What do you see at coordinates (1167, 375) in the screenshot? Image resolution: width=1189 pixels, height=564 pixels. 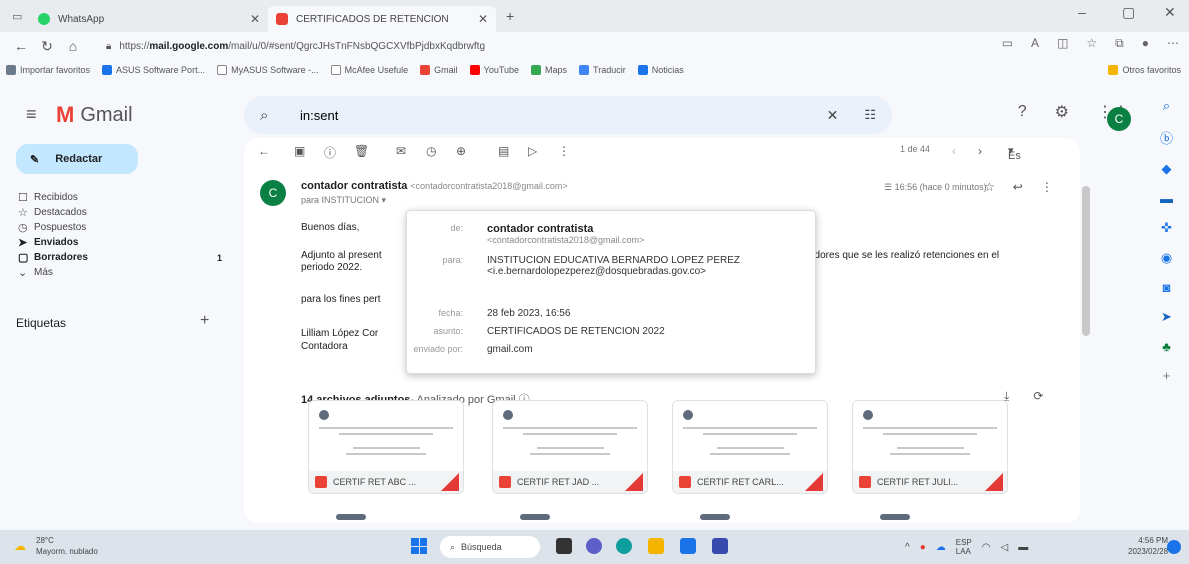 I see `add-side-icon: +` at bounding box center [1167, 375].